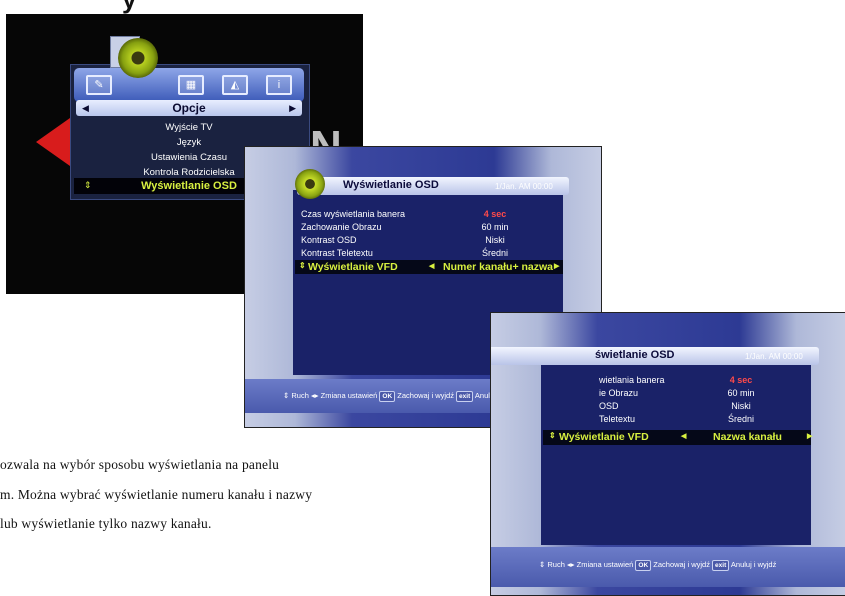 The image size is (845, 596). What do you see at coordinates (189, 127) in the screenshot?
I see `menu-item-tv-output: Wyjście TV` at bounding box center [189, 127].